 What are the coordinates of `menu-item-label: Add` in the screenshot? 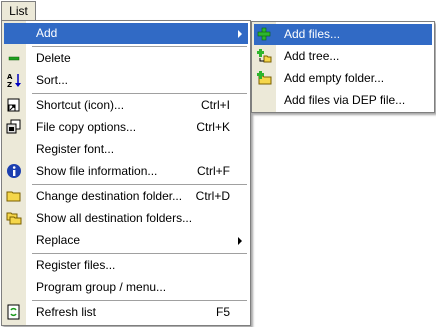 It's located at (47, 33).